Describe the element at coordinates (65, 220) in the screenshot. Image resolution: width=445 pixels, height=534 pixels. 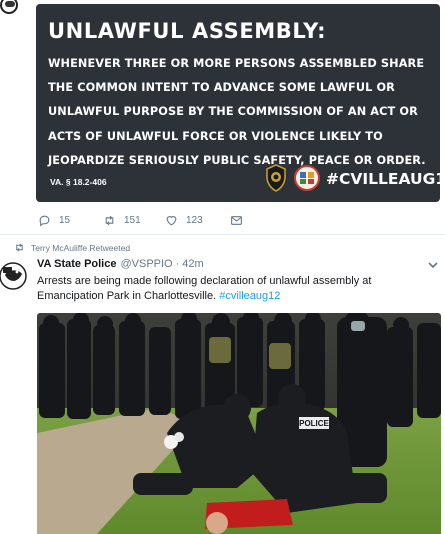
I see `reply-count: 15` at that location.